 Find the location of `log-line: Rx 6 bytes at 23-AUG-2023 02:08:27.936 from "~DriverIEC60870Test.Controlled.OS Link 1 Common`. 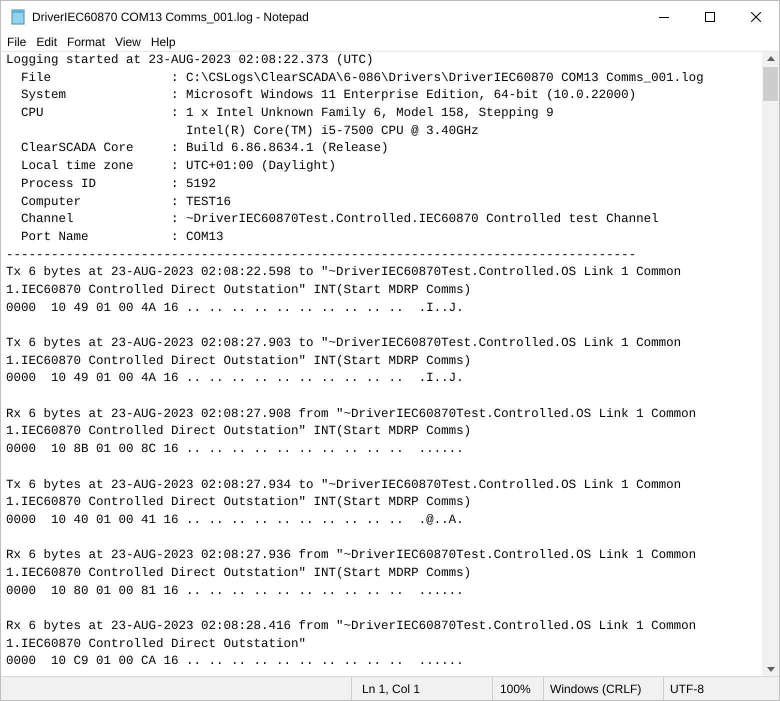

log-line: Rx 6 bytes at 23-AUG-2023 02:08:27.936 from "~DriverIEC60870Test.Controlled.OS Link 1 Common is located at coordinates (352, 555).